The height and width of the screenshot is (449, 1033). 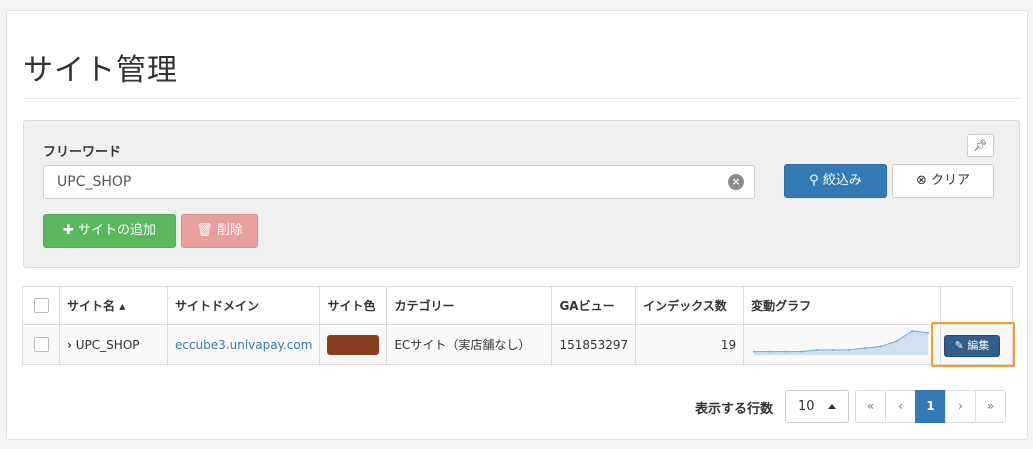 I want to click on pagination: « ‹ 1 › », so click(x=930, y=406).